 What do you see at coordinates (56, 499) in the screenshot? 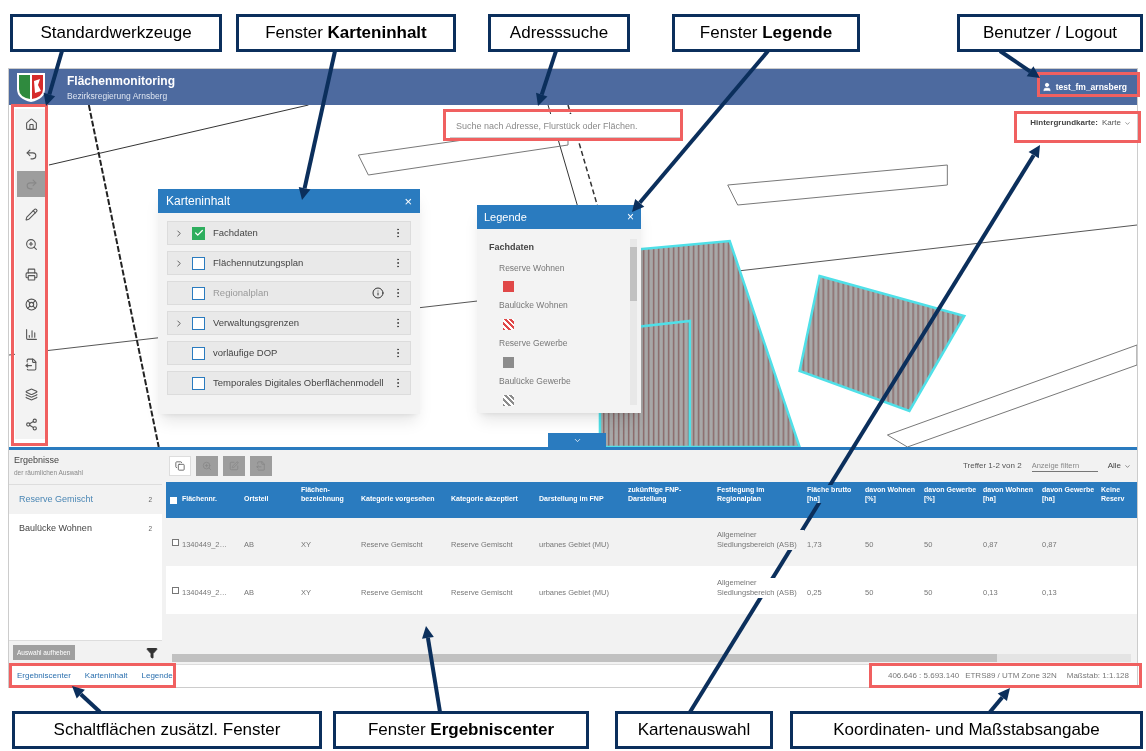
I see `category-name: Reserve Gemischt` at bounding box center [56, 499].